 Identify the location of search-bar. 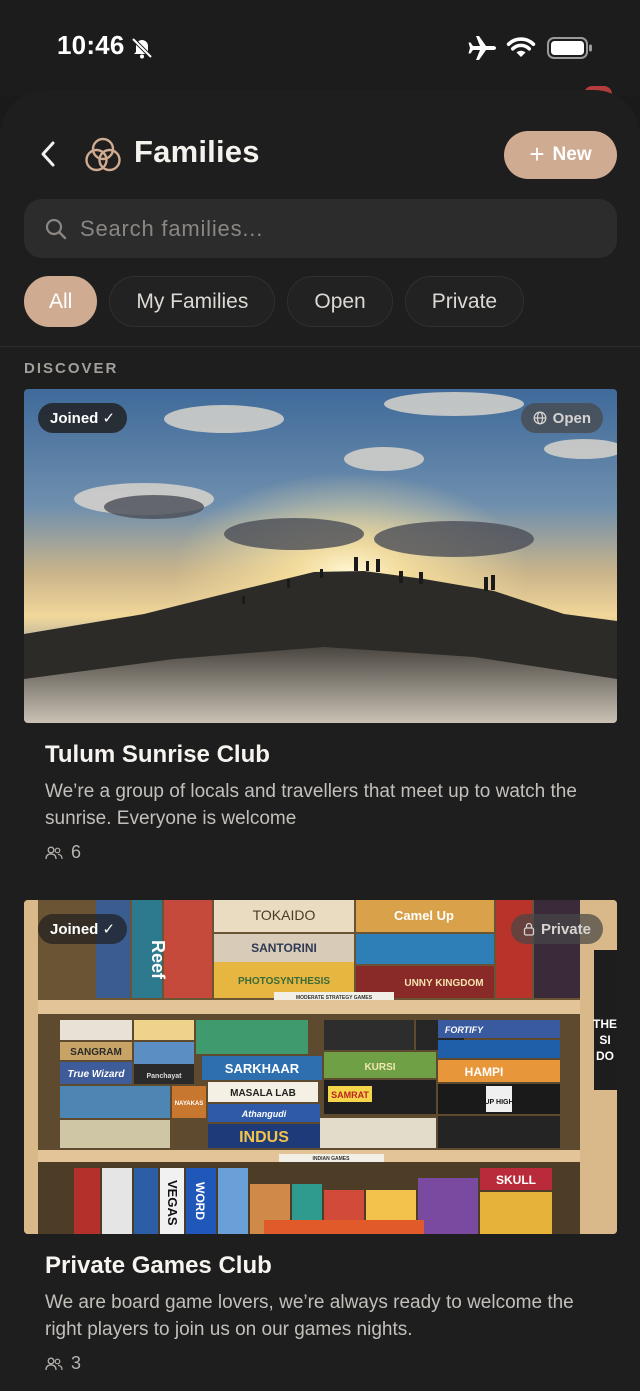
(320, 228).